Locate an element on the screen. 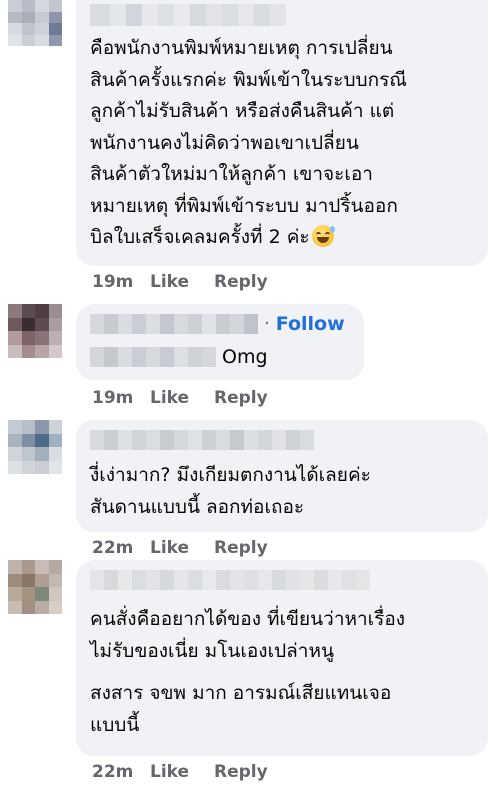 This screenshot has width=500, height=794. follow-button: Follow is located at coordinates (310, 324).